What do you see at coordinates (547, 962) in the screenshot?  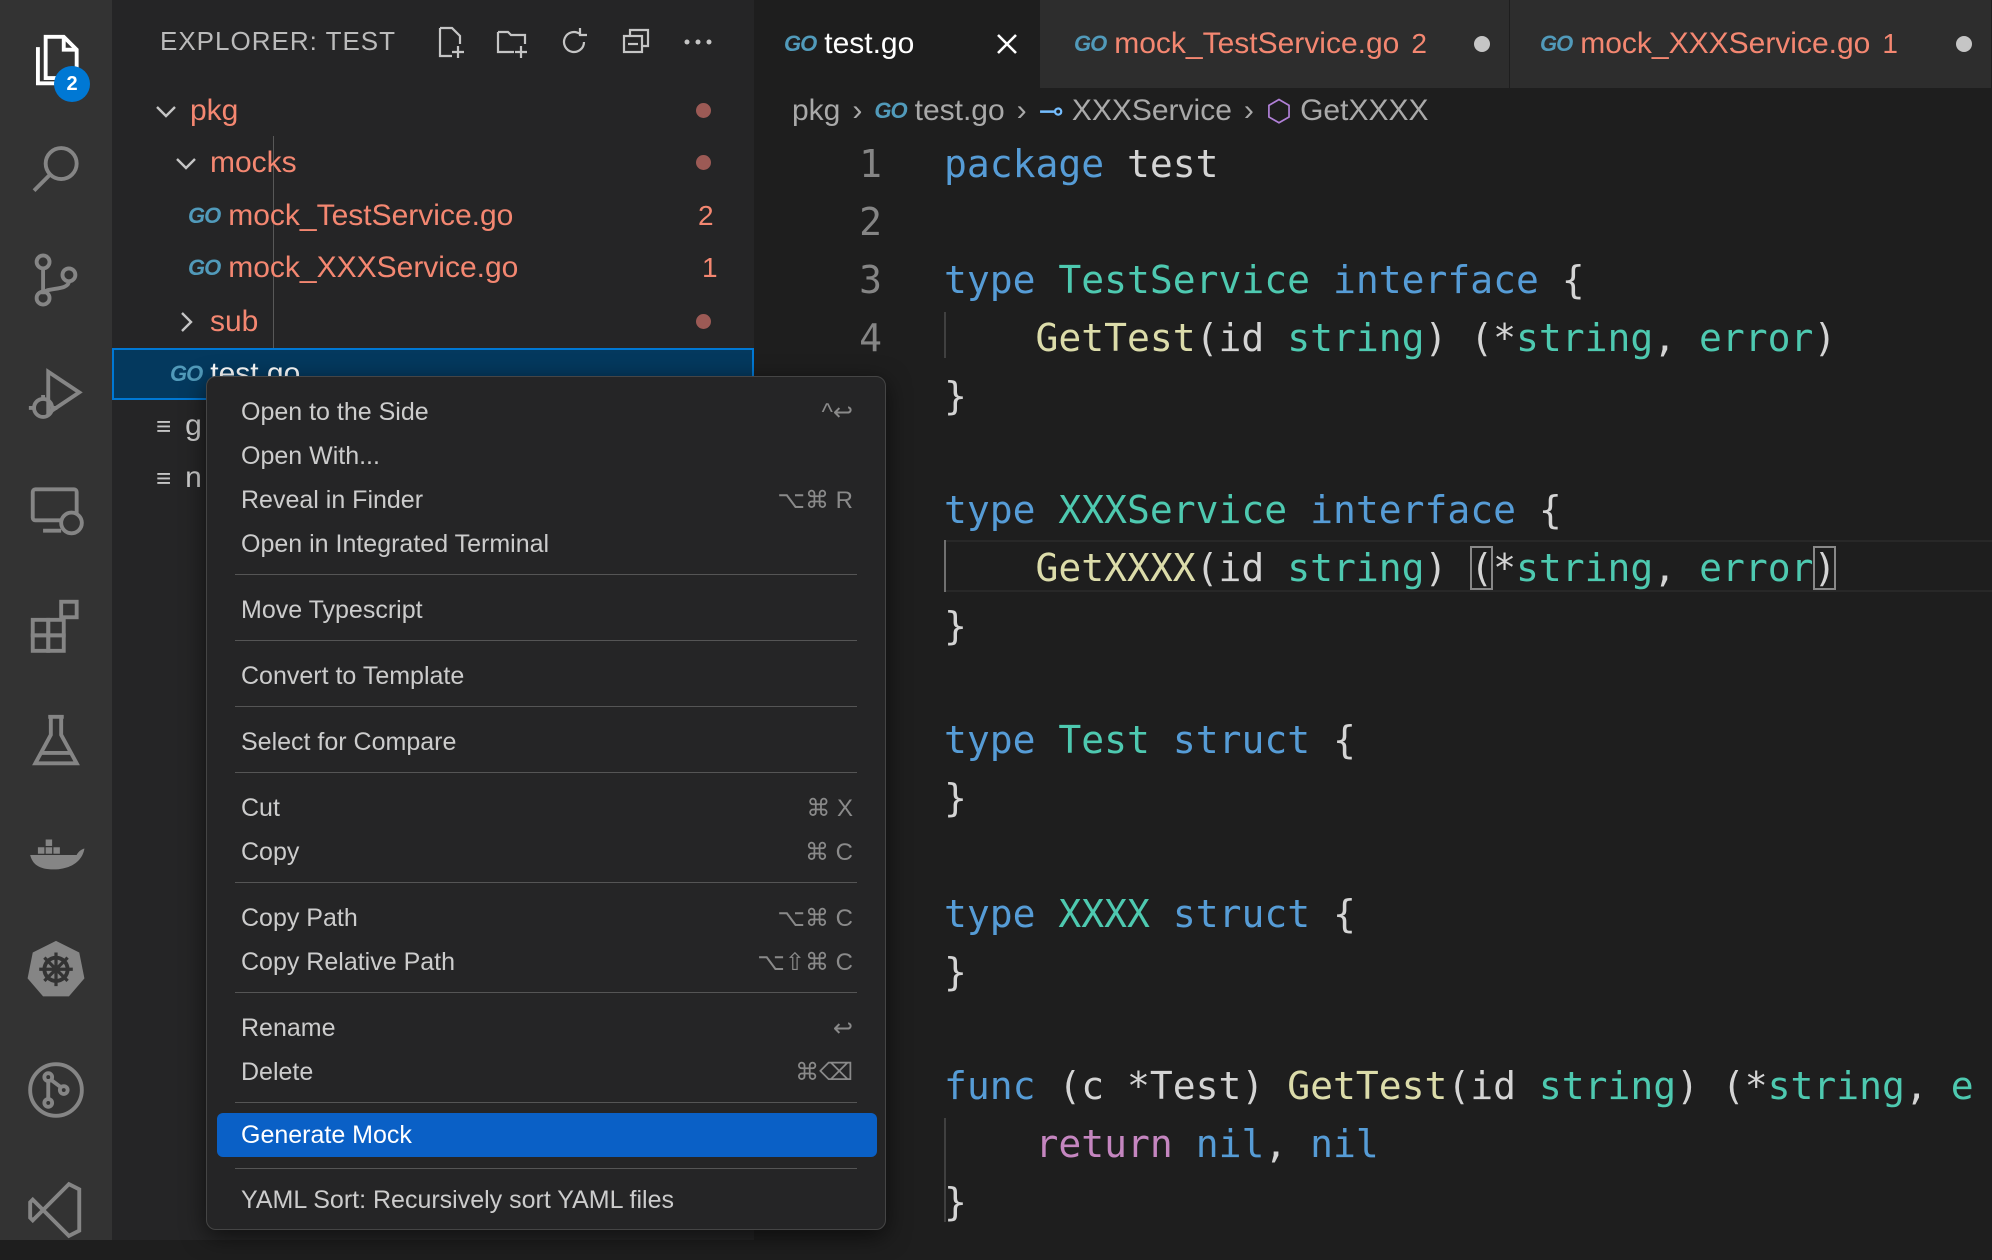 I see `menu-item-copy-relative-path: Copy Relative Path ⌥⇧⌘ C` at bounding box center [547, 962].